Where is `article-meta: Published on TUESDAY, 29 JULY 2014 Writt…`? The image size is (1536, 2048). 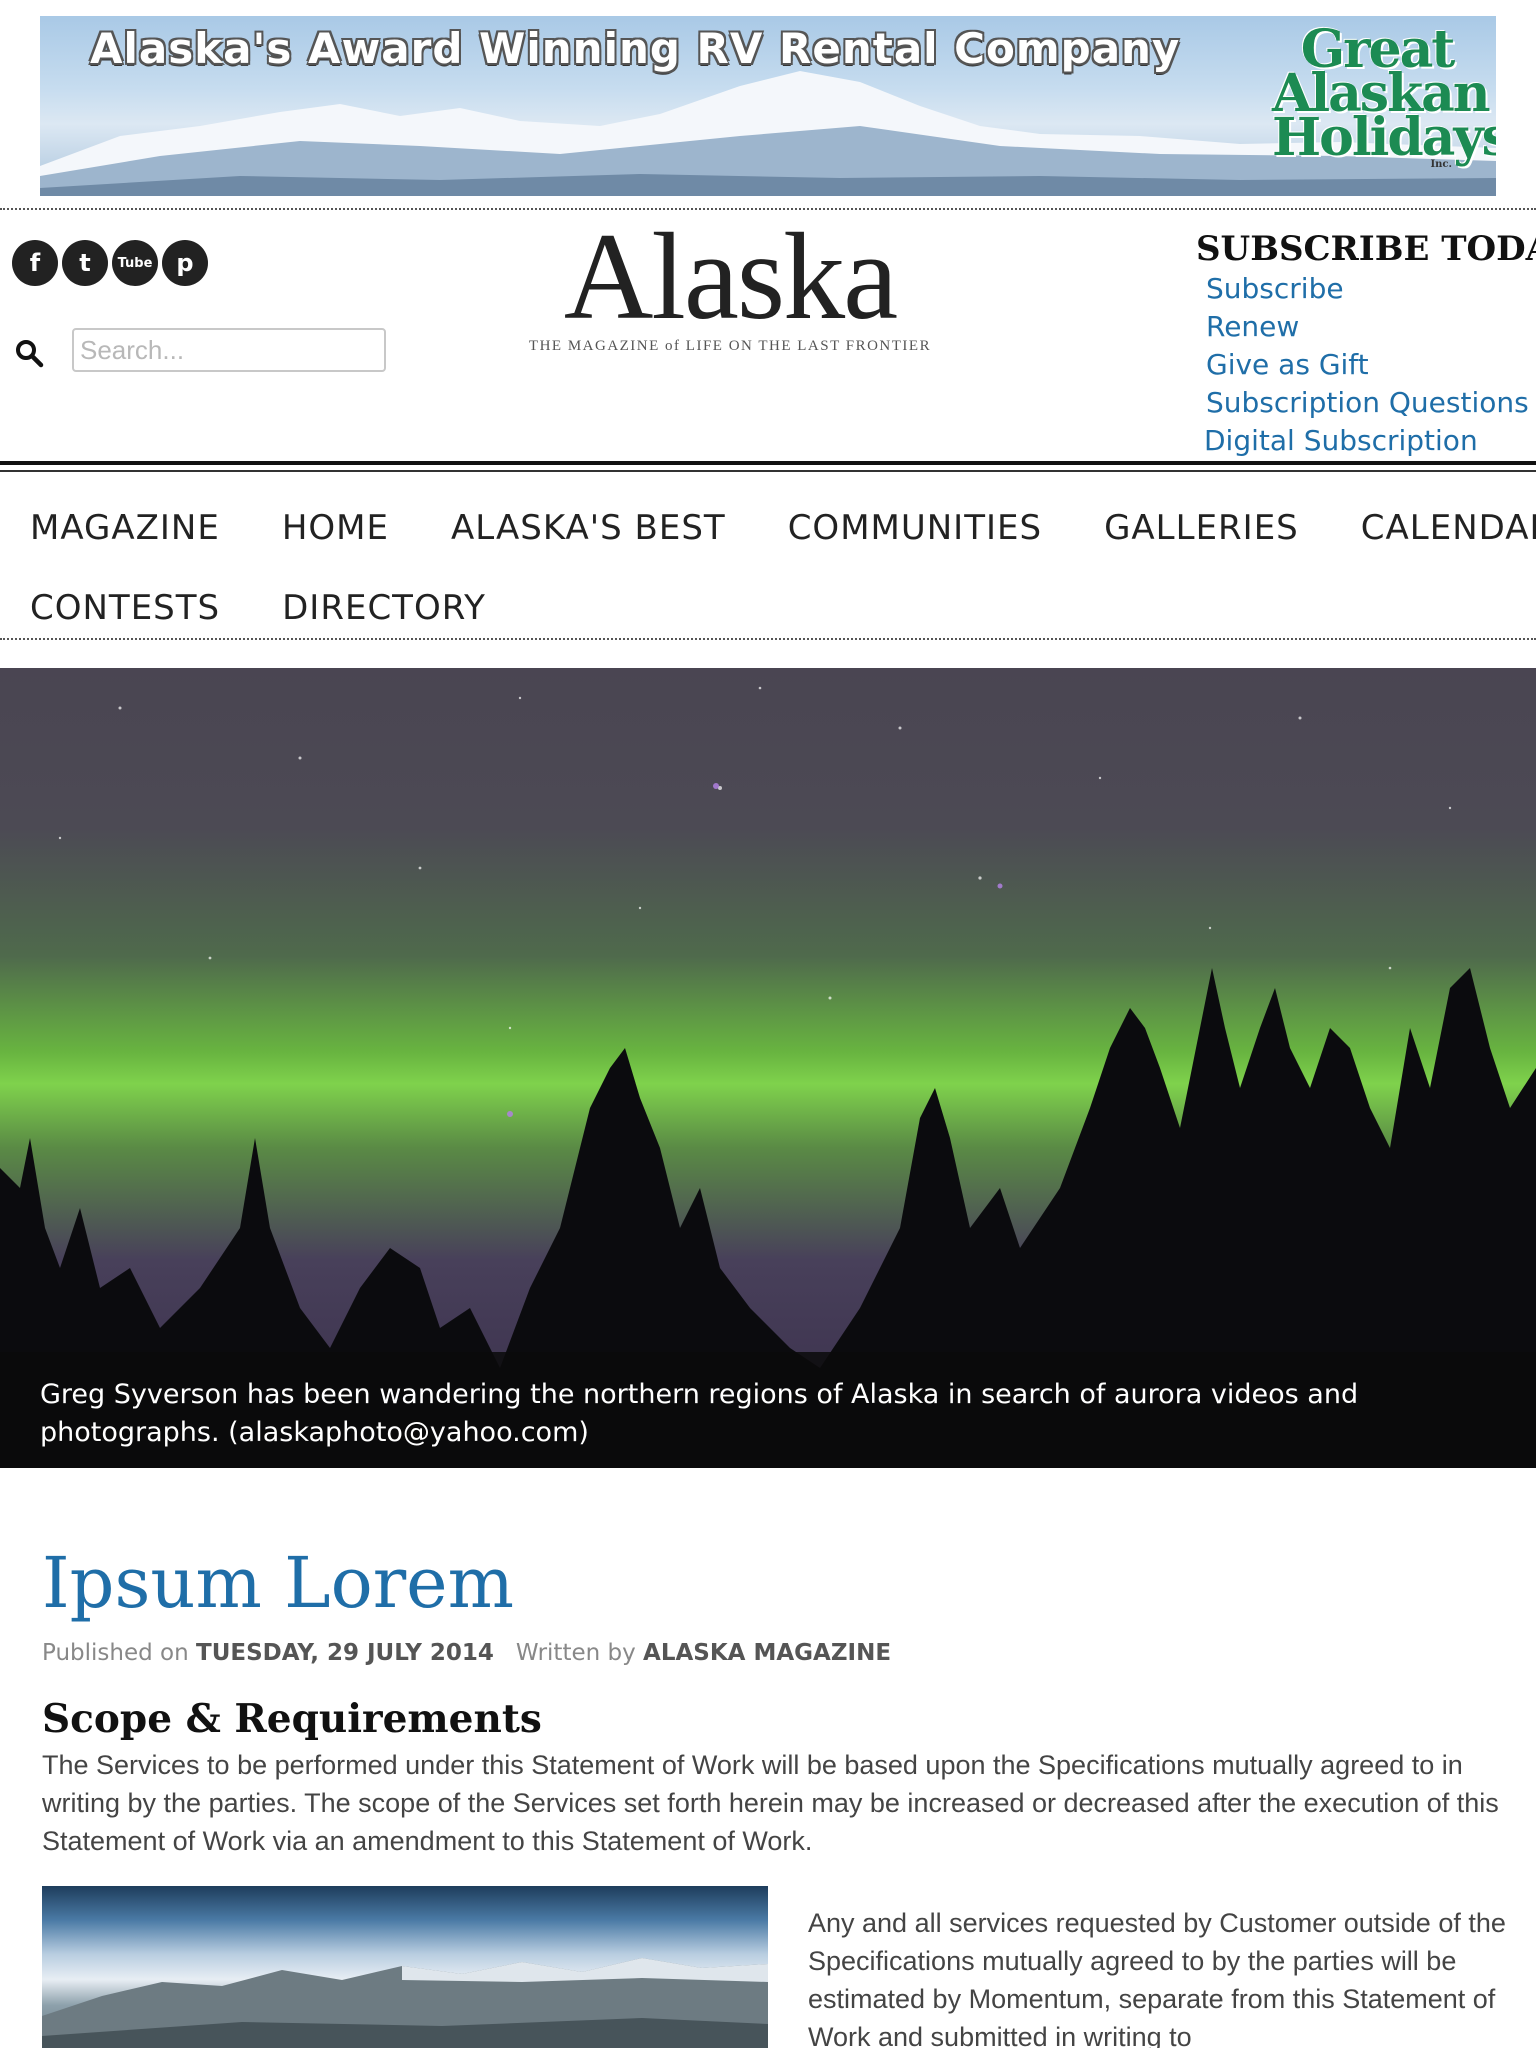 article-meta: Published on TUESDAY, 29 JULY 2014 Writt… is located at coordinates (772, 1653).